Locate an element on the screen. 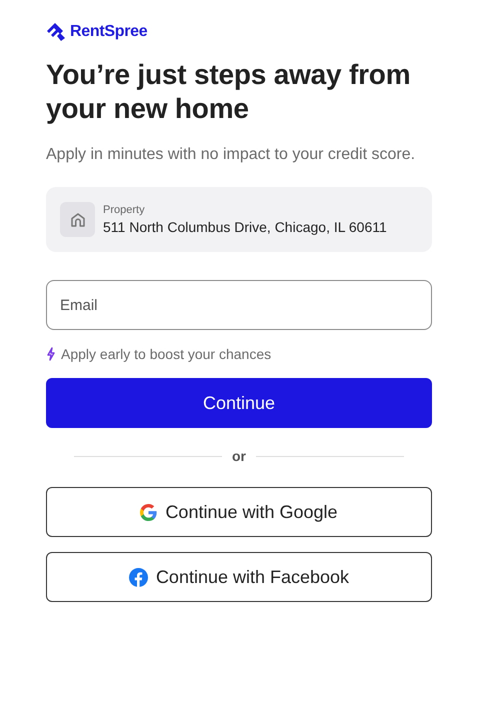  lightning-icon is located at coordinates (51, 354).